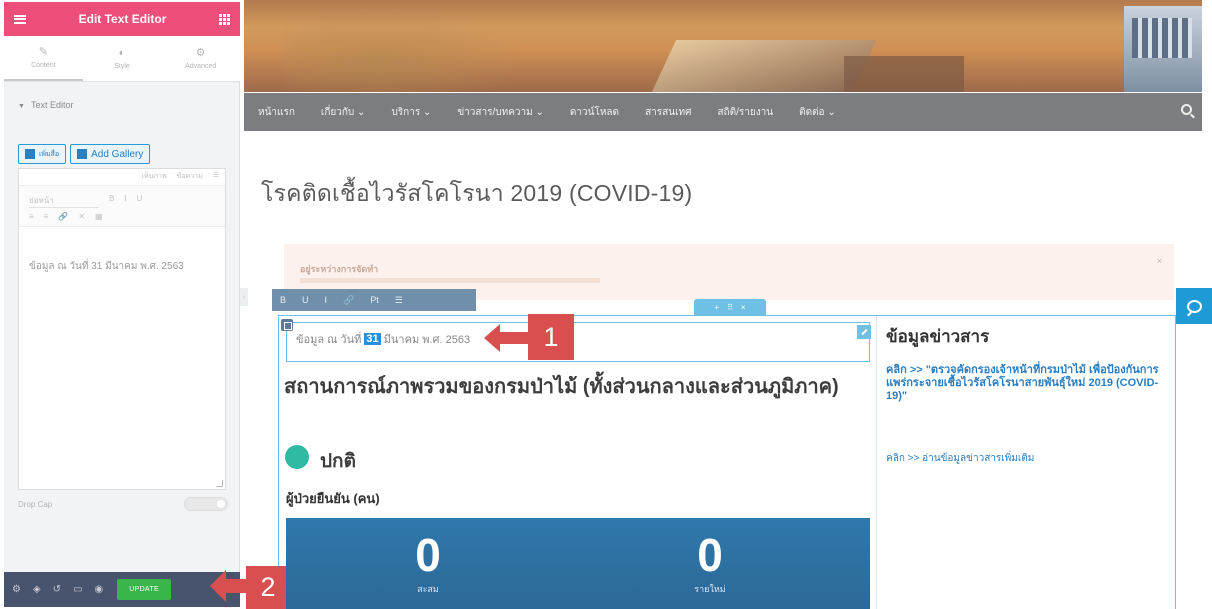 Image resolution: width=1212 pixels, height=609 pixels. Describe the element at coordinates (276, 112) in the screenshot. I see `nav-home: หน้าแรก` at that location.